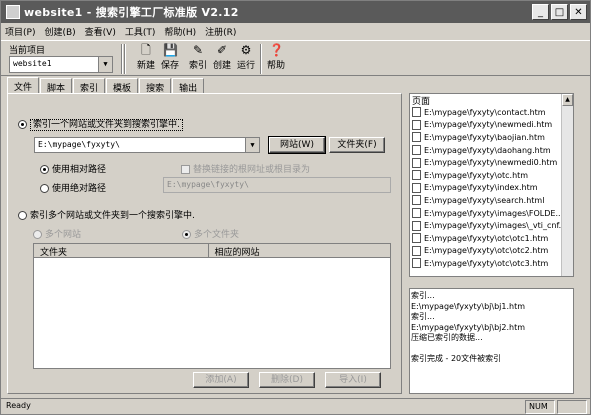  Describe the element at coordinates (220, 31) in the screenshot. I see `menu-register: 注册(R)` at that location.